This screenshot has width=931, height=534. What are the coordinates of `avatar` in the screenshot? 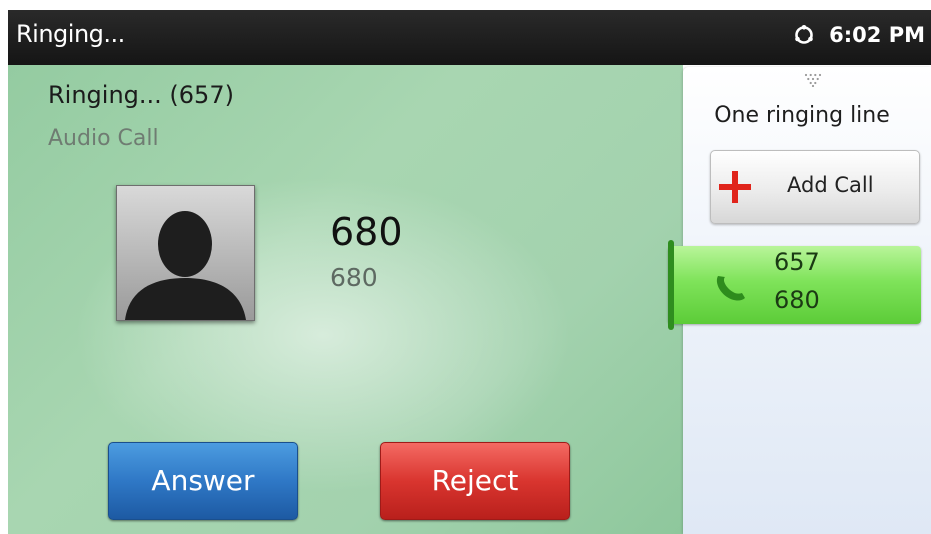 It's located at (185, 253).